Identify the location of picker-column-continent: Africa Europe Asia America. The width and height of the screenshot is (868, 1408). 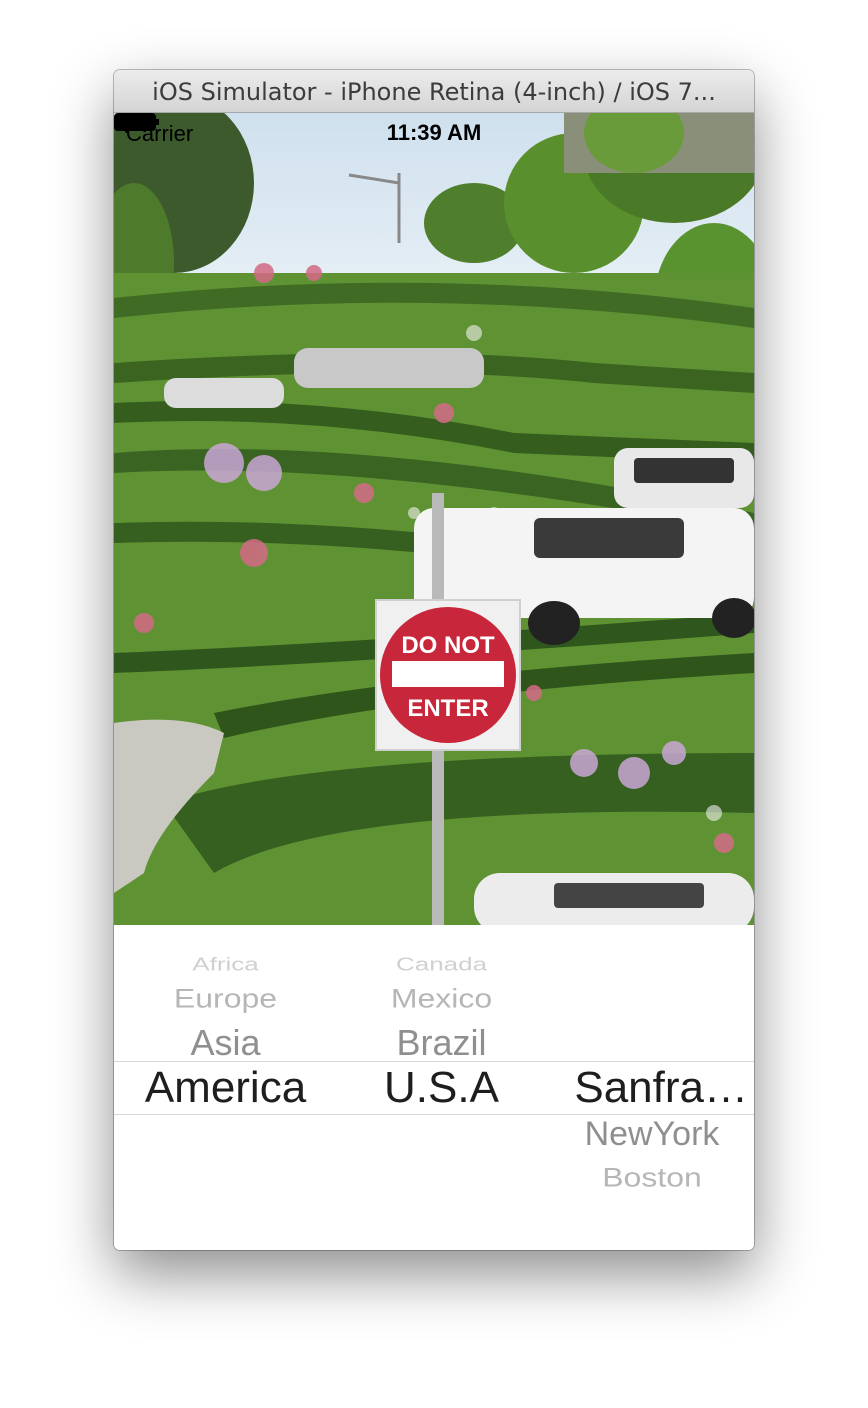
(225, 1087).